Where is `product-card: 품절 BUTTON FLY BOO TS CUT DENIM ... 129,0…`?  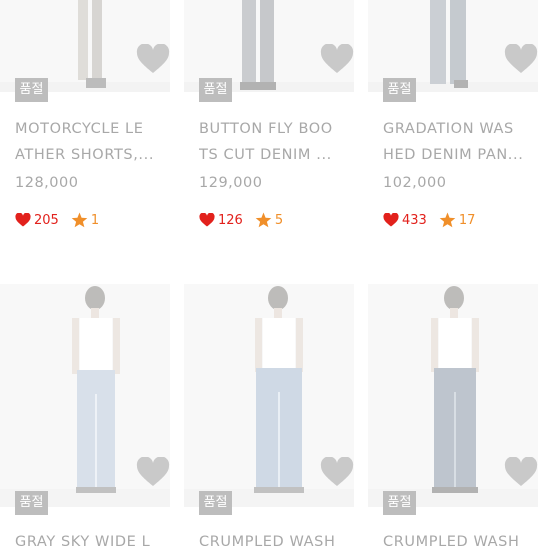
product-card: 품절 BUTTON FLY BOO TS CUT DENIM ... 129,0… is located at coordinates (269, 125).